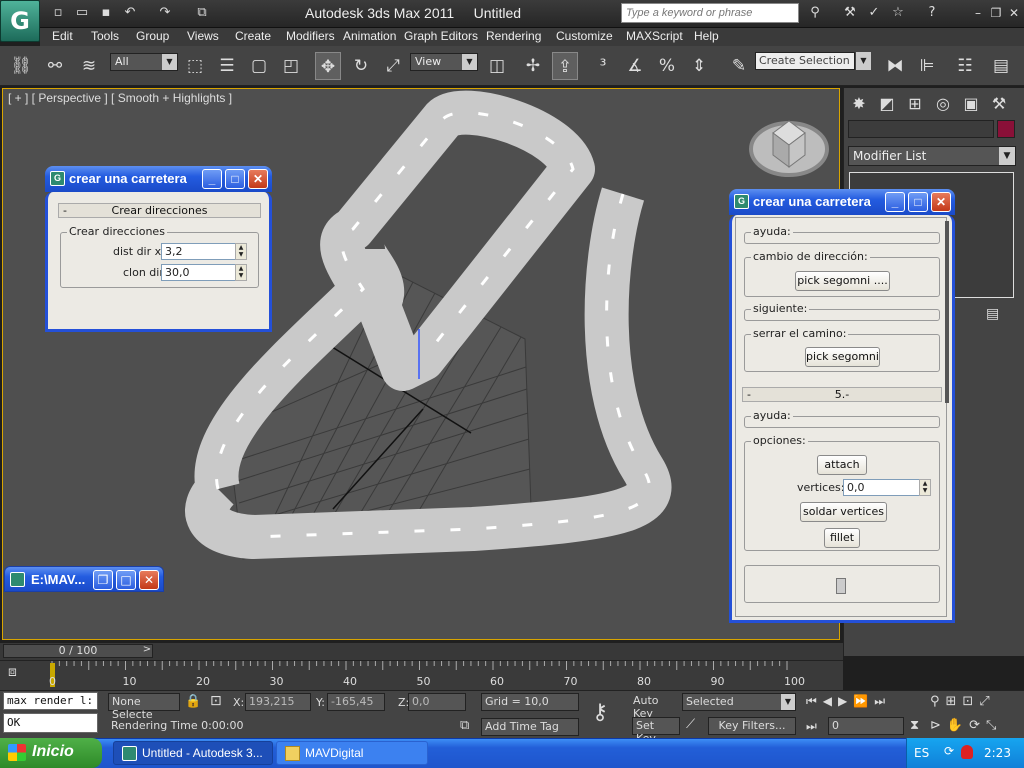 Image resolution: width=1024 pixels, height=768 pixels. Describe the element at coordinates (971, 104) in the screenshot. I see `display-tab-icon: ▣` at that location.